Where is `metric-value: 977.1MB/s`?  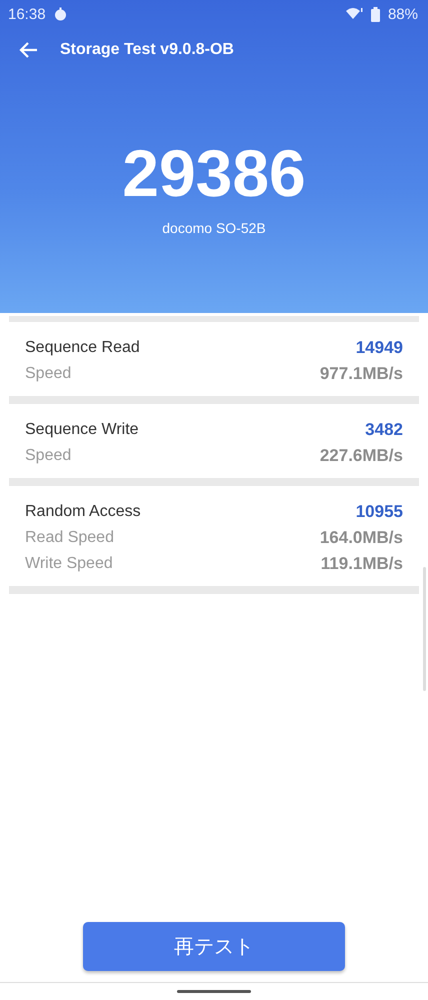
metric-value: 977.1MB/s is located at coordinates (361, 374).